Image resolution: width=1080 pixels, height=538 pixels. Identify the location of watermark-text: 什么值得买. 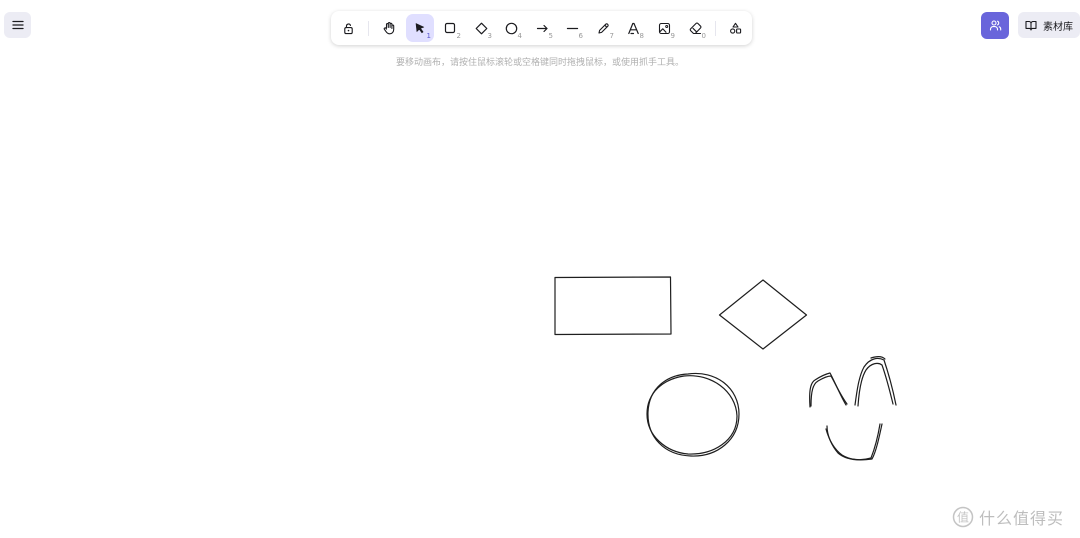
(1022, 518).